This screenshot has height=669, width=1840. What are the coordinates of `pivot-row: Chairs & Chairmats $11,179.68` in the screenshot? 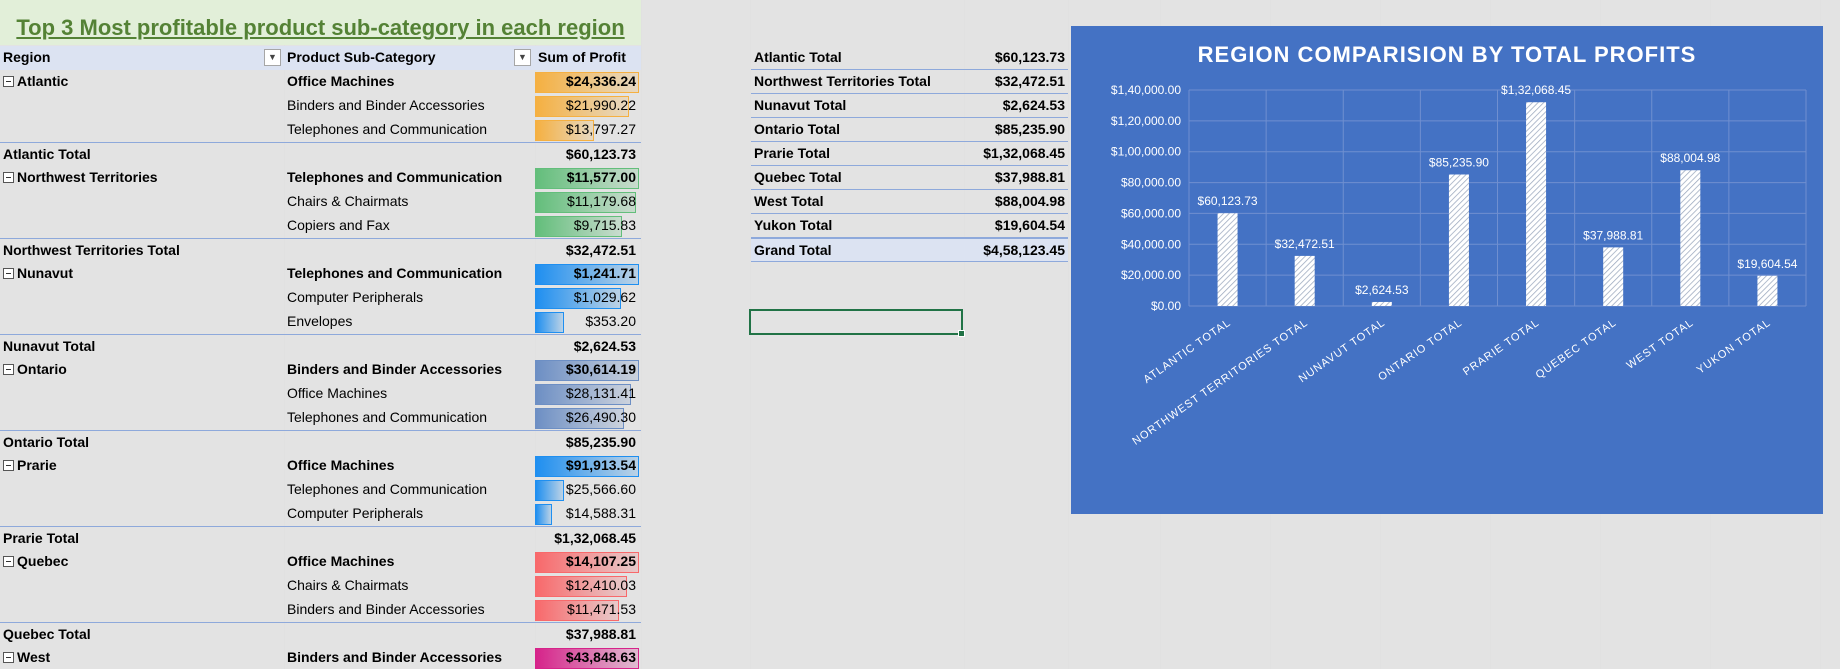 It's located at (320, 202).